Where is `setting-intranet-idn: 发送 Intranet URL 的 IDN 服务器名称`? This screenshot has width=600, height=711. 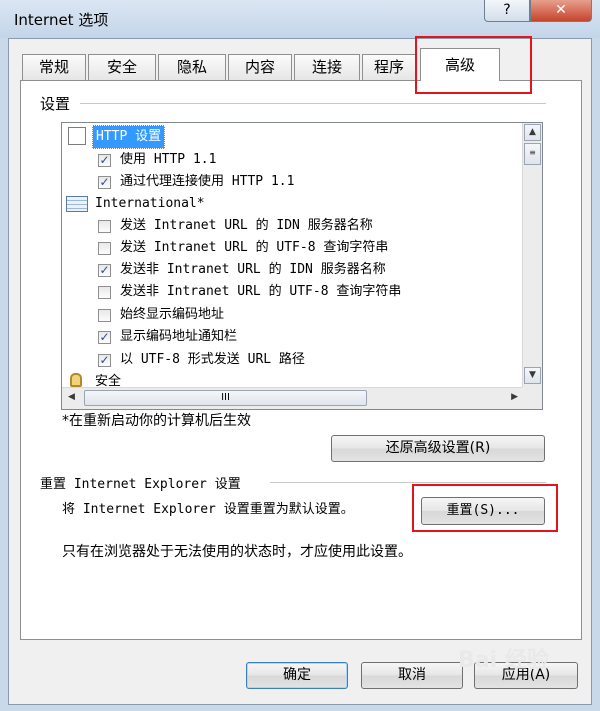
setting-intranet-idn: 发送 Intranet URL 的 IDN 服务器名称 is located at coordinates (246, 225).